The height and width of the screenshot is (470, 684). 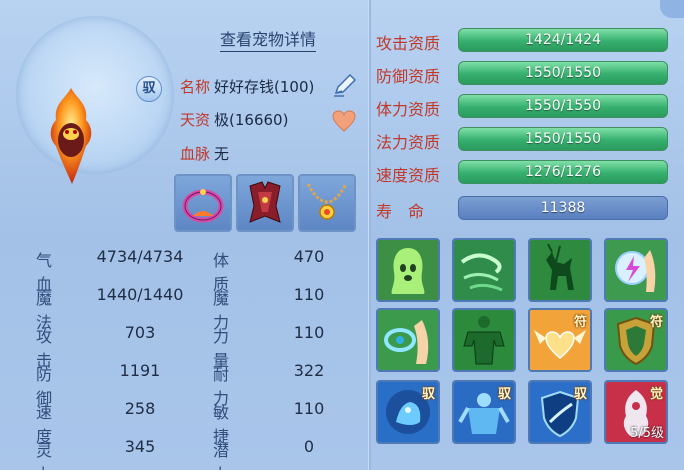 I want to click on equipment-slot-armor, so click(x=265, y=203).